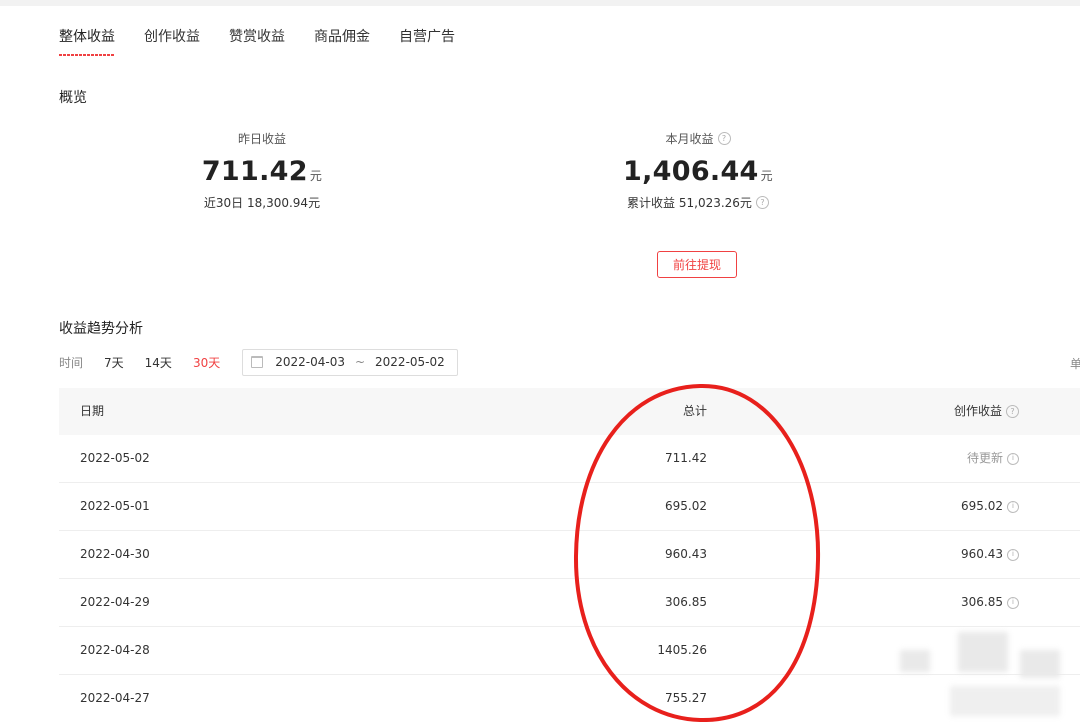  Describe the element at coordinates (310, 362) in the screenshot. I see `date-start: 2022-04-03` at that location.